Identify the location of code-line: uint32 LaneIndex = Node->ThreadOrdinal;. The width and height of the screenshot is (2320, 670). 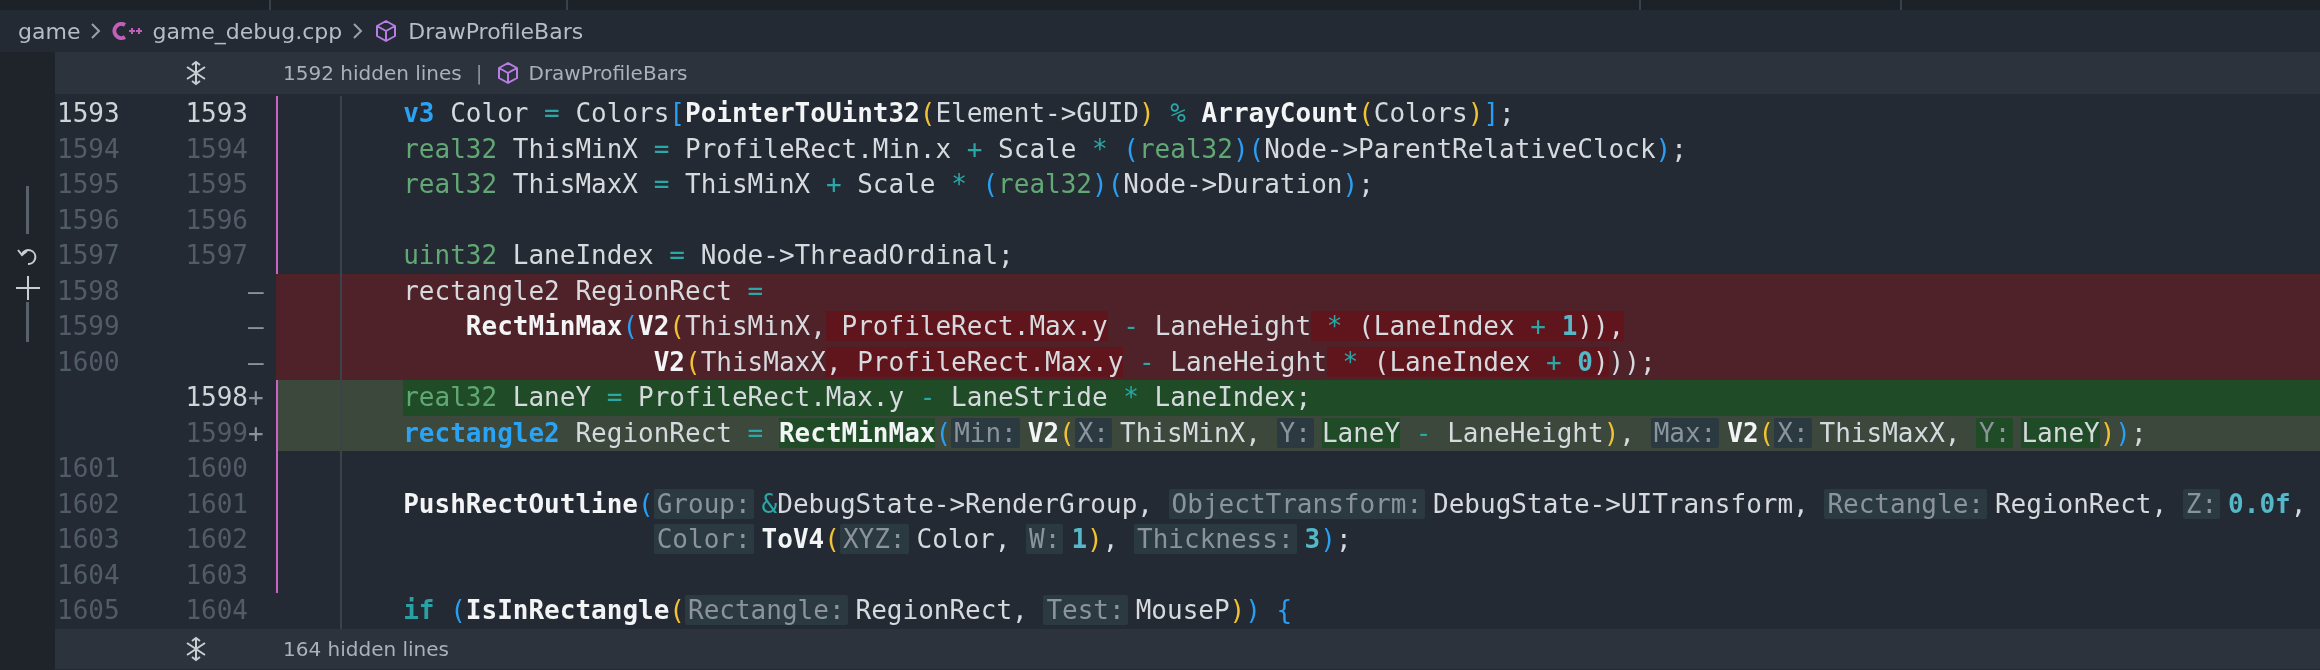
(708, 255).